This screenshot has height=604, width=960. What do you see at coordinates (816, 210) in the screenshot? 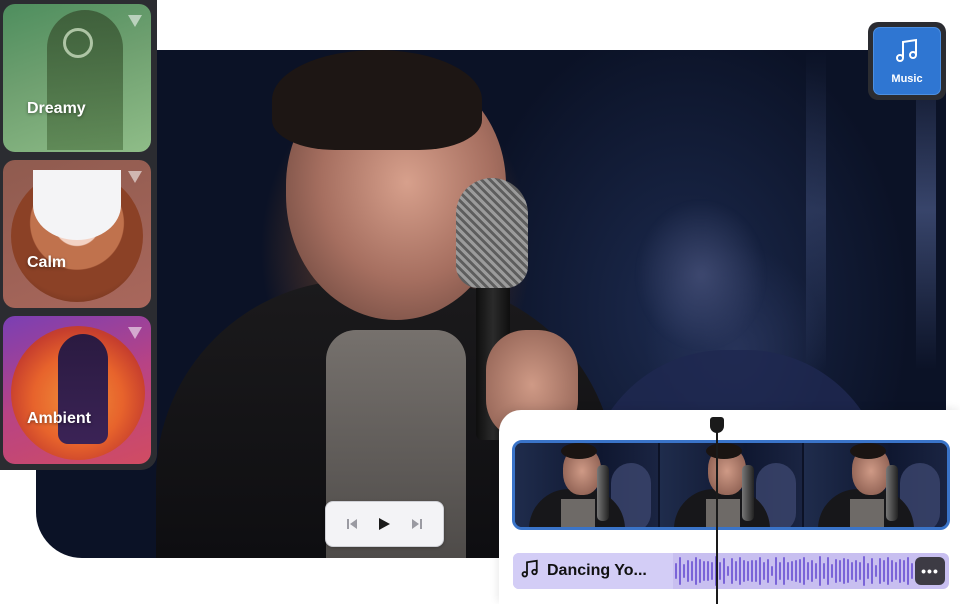
I see `stage-light` at bounding box center [816, 210].